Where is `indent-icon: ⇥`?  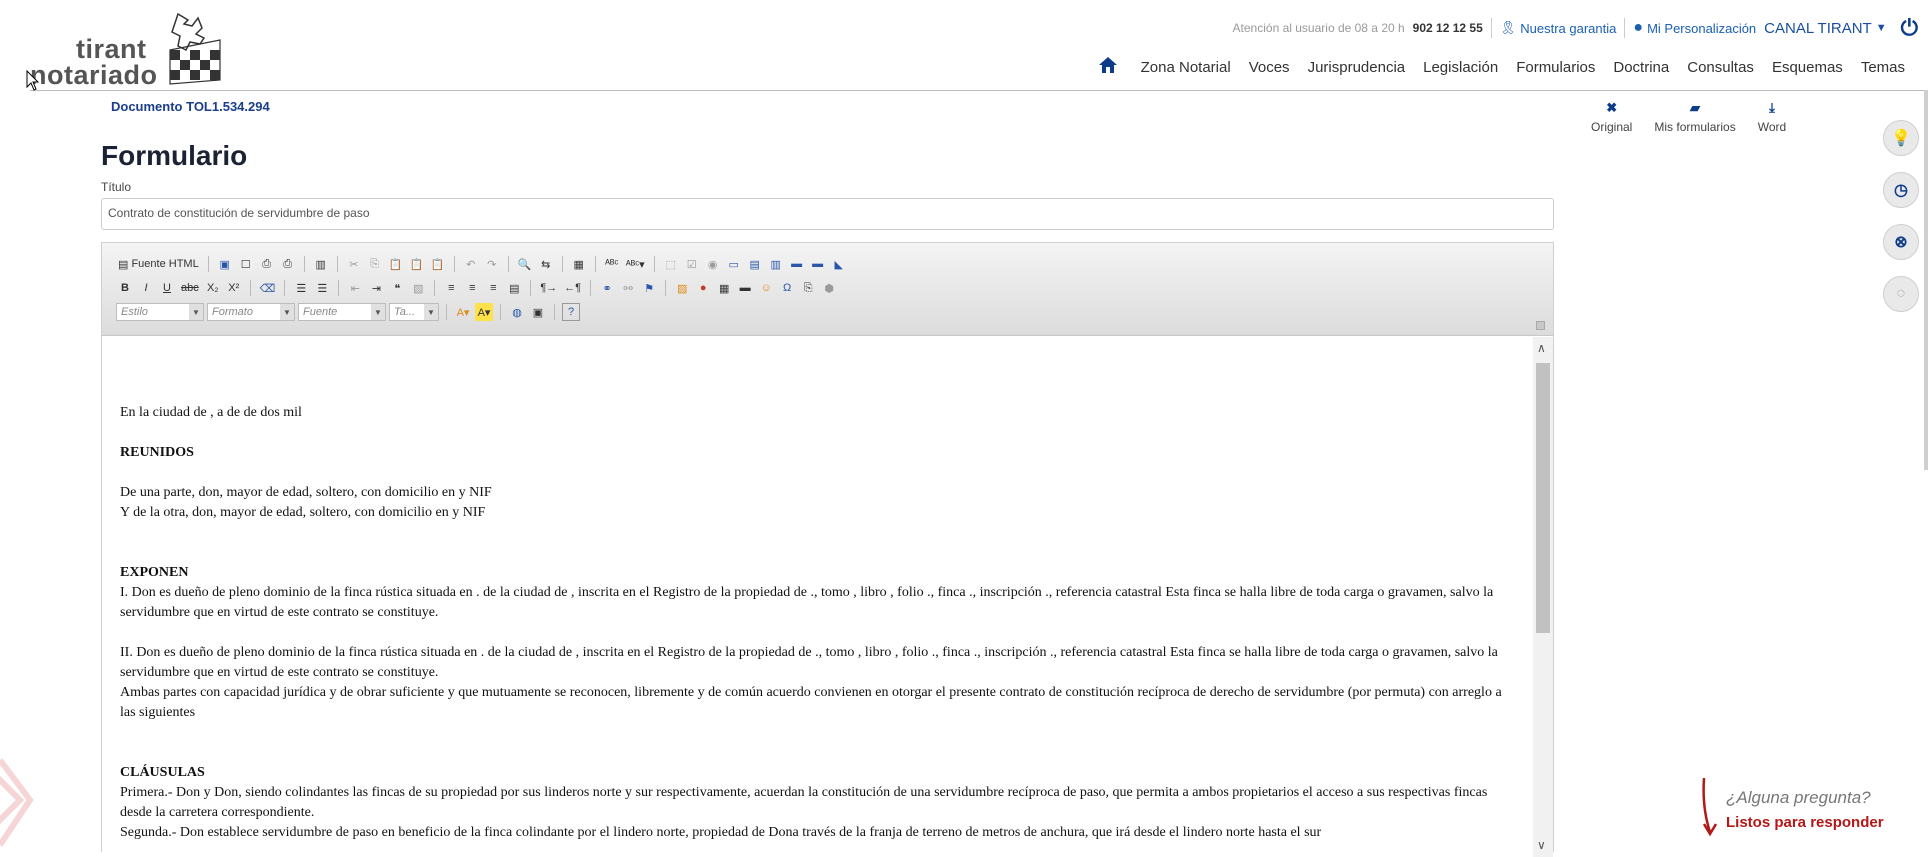 indent-icon: ⇥ is located at coordinates (376, 288).